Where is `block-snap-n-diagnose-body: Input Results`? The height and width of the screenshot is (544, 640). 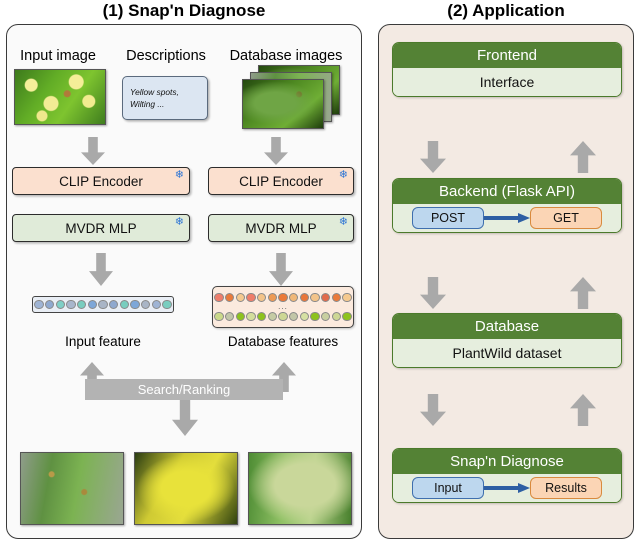
block-snap-n-diagnose-body: Input Results is located at coordinates (507, 488).